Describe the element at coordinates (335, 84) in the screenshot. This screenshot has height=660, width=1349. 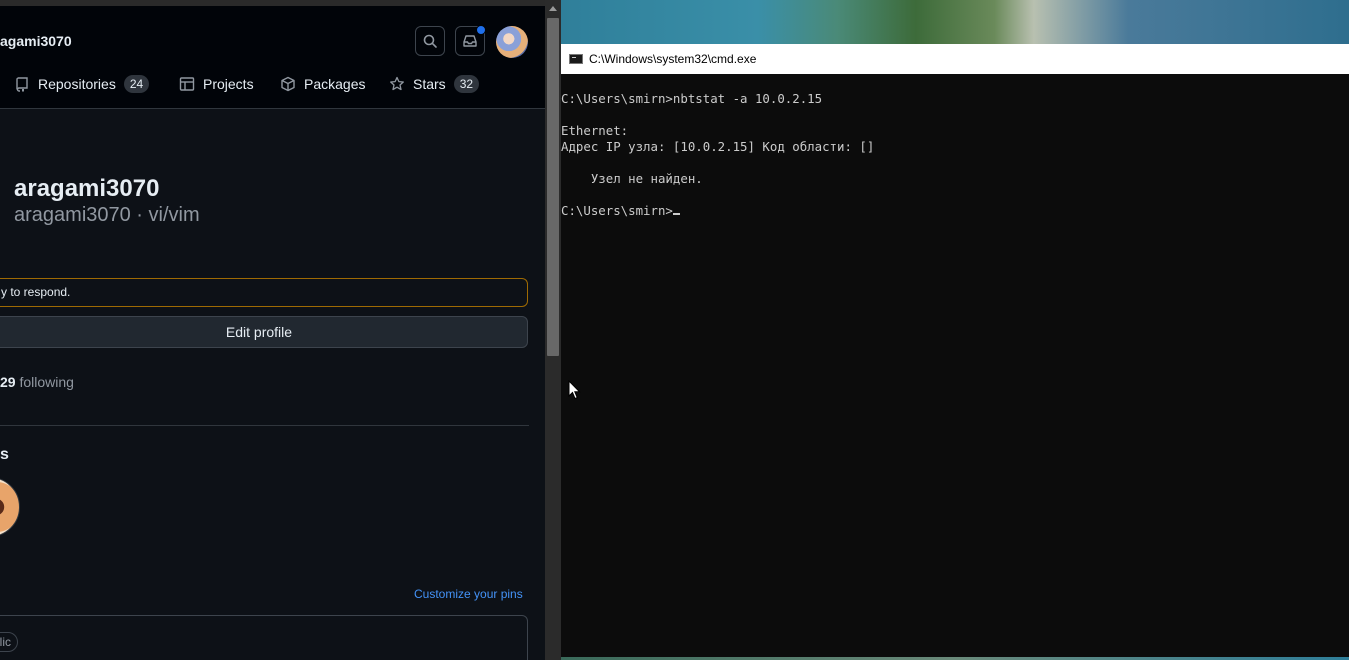
I see `tab-packages-label: Packages` at that location.